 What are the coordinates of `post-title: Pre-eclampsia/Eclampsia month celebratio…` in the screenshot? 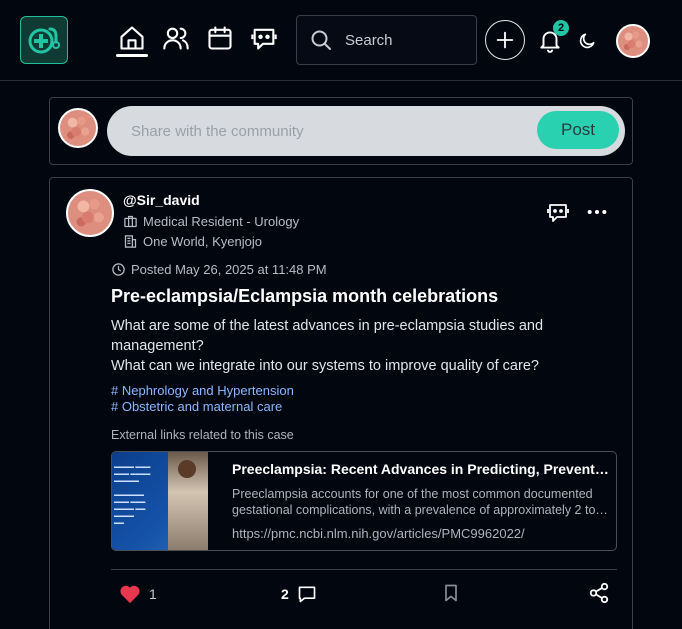 It's located at (305, 296).